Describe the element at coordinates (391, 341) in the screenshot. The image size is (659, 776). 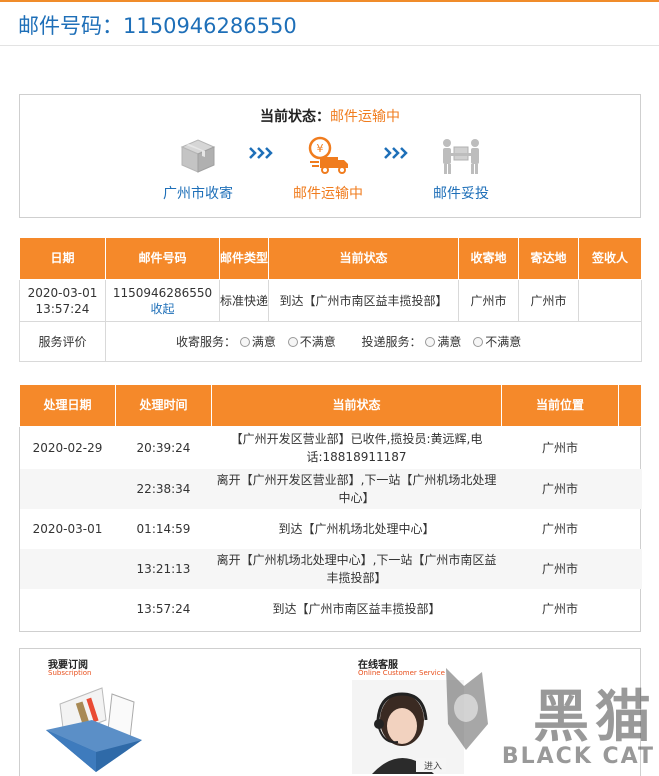
I see `deliver-service-label: 投递服务：` at that location.